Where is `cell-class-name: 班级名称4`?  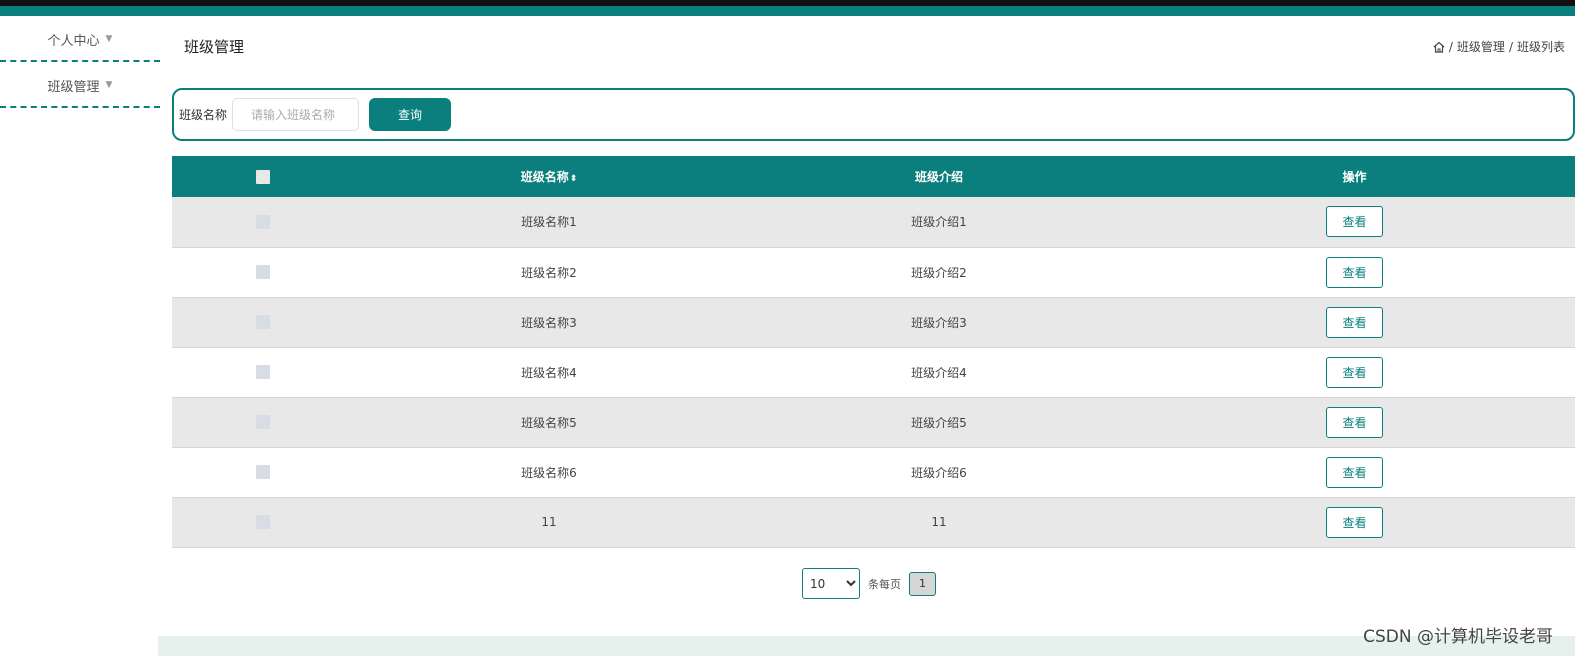
cell-class-name: 班级名称4 is located at coordinates (549, 372).